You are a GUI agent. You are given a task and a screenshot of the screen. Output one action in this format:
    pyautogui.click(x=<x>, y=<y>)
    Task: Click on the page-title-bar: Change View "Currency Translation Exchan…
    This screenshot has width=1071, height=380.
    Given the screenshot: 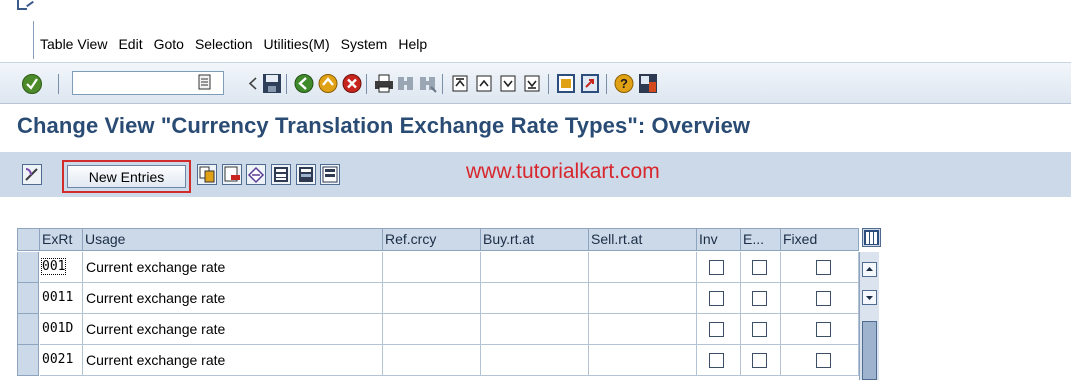 What is the action you would take?
    pyautogui.click(x=544, y=126)
    